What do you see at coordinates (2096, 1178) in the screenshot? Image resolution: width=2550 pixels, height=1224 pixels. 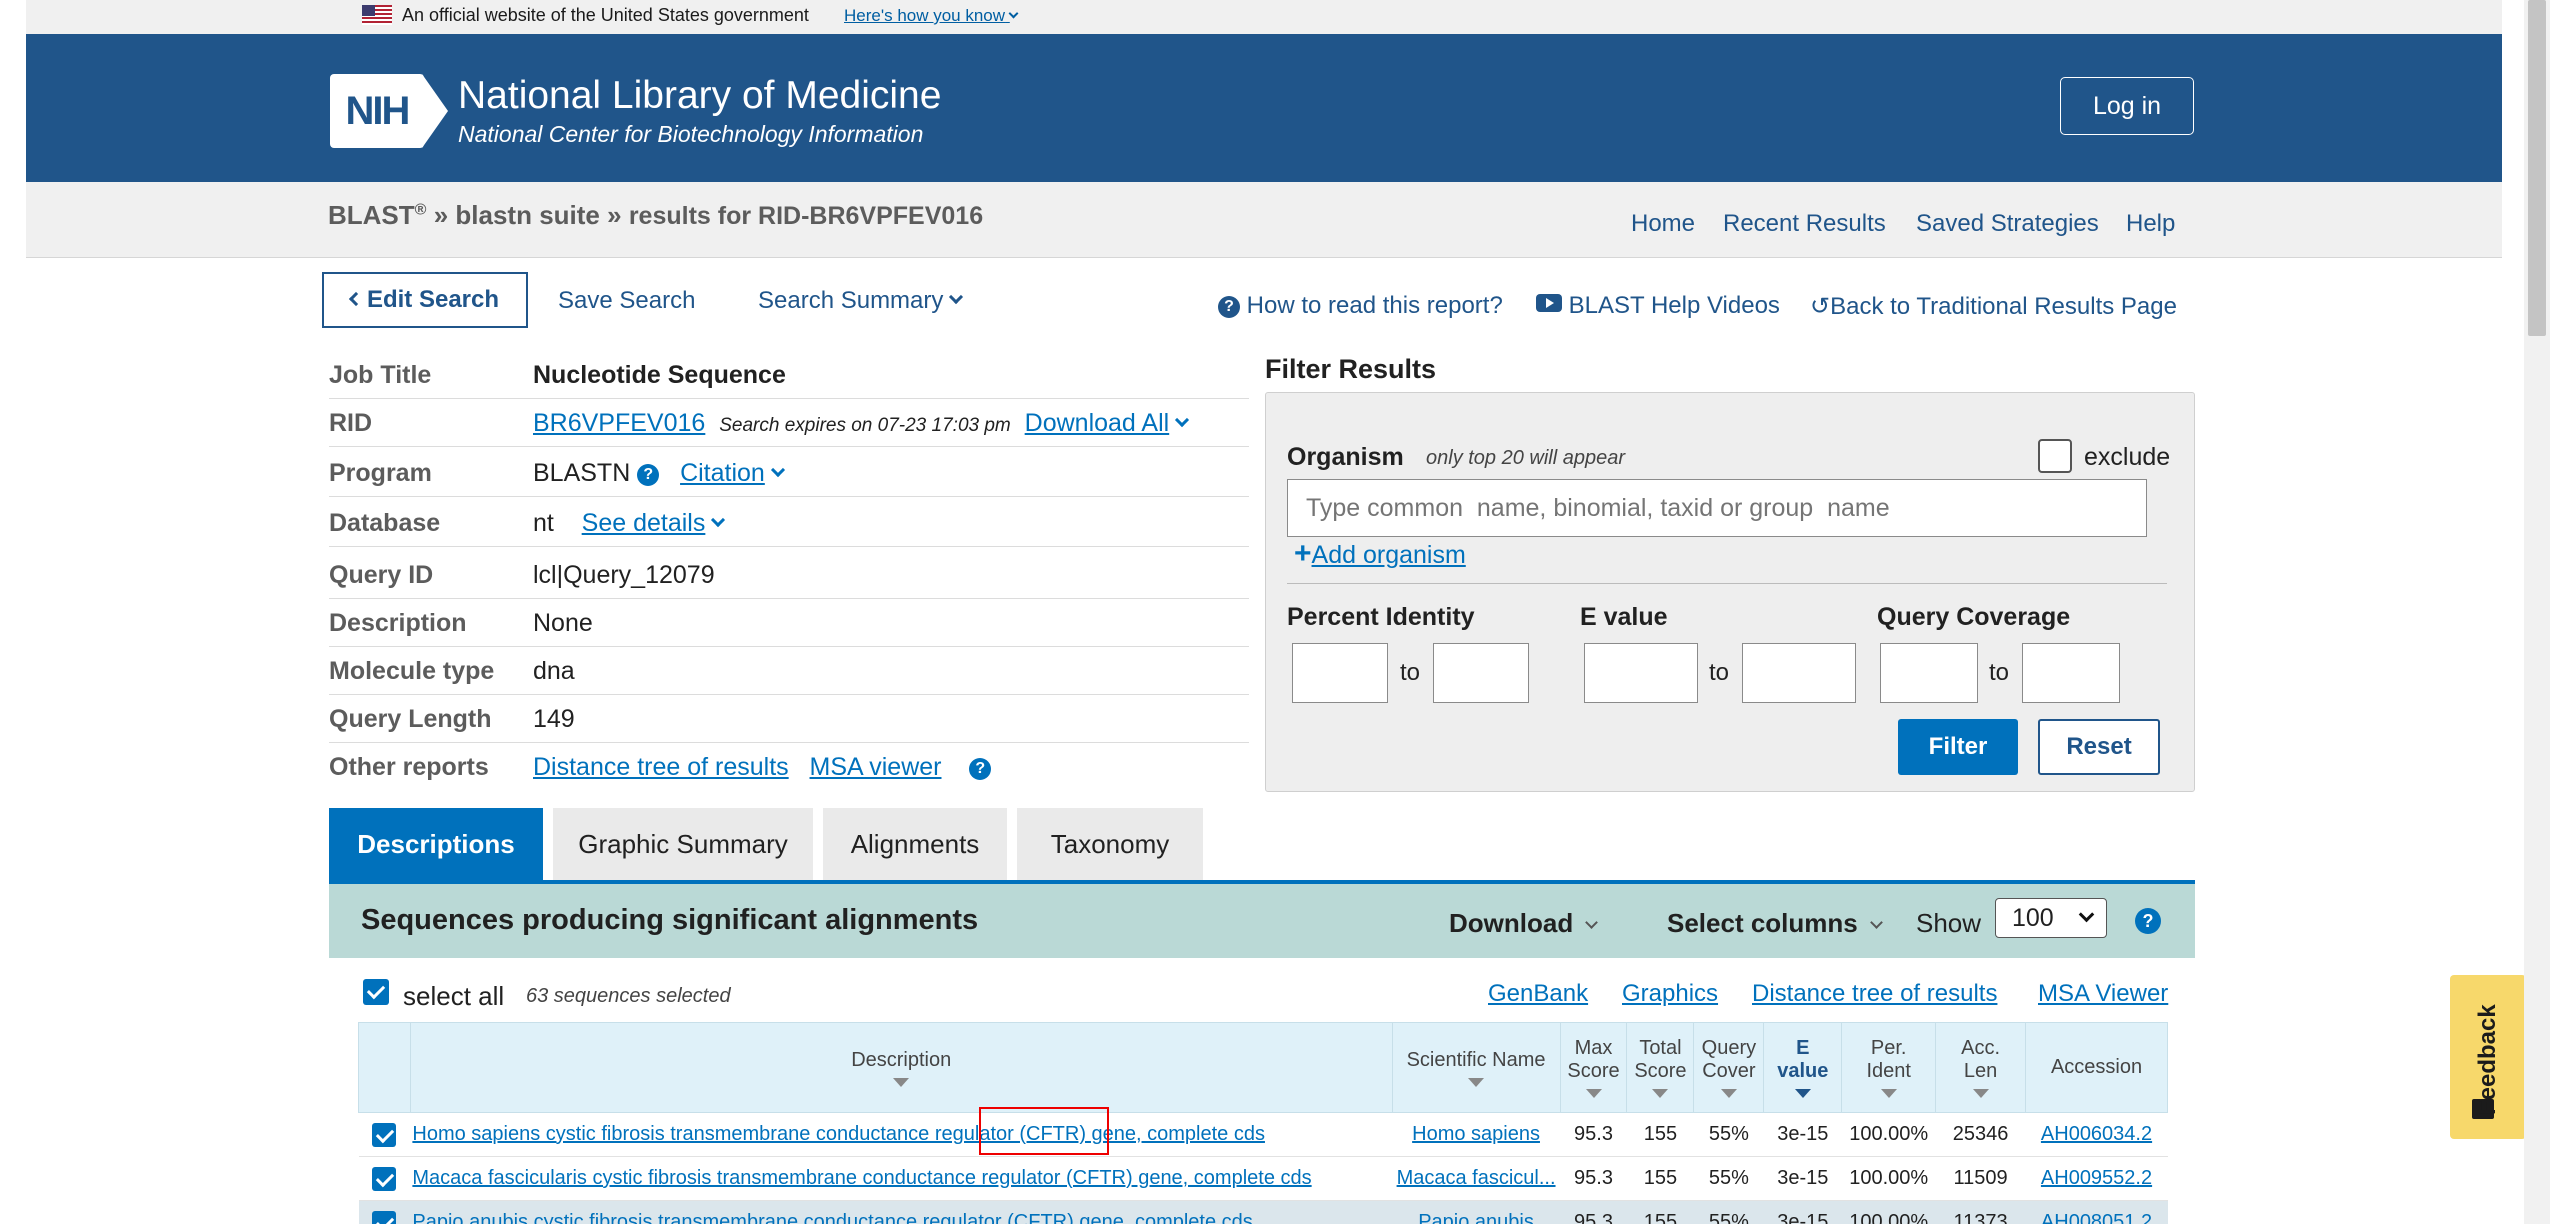 I see `row-accession-link: AH009552.2` at bounding box center [2096, 1178].